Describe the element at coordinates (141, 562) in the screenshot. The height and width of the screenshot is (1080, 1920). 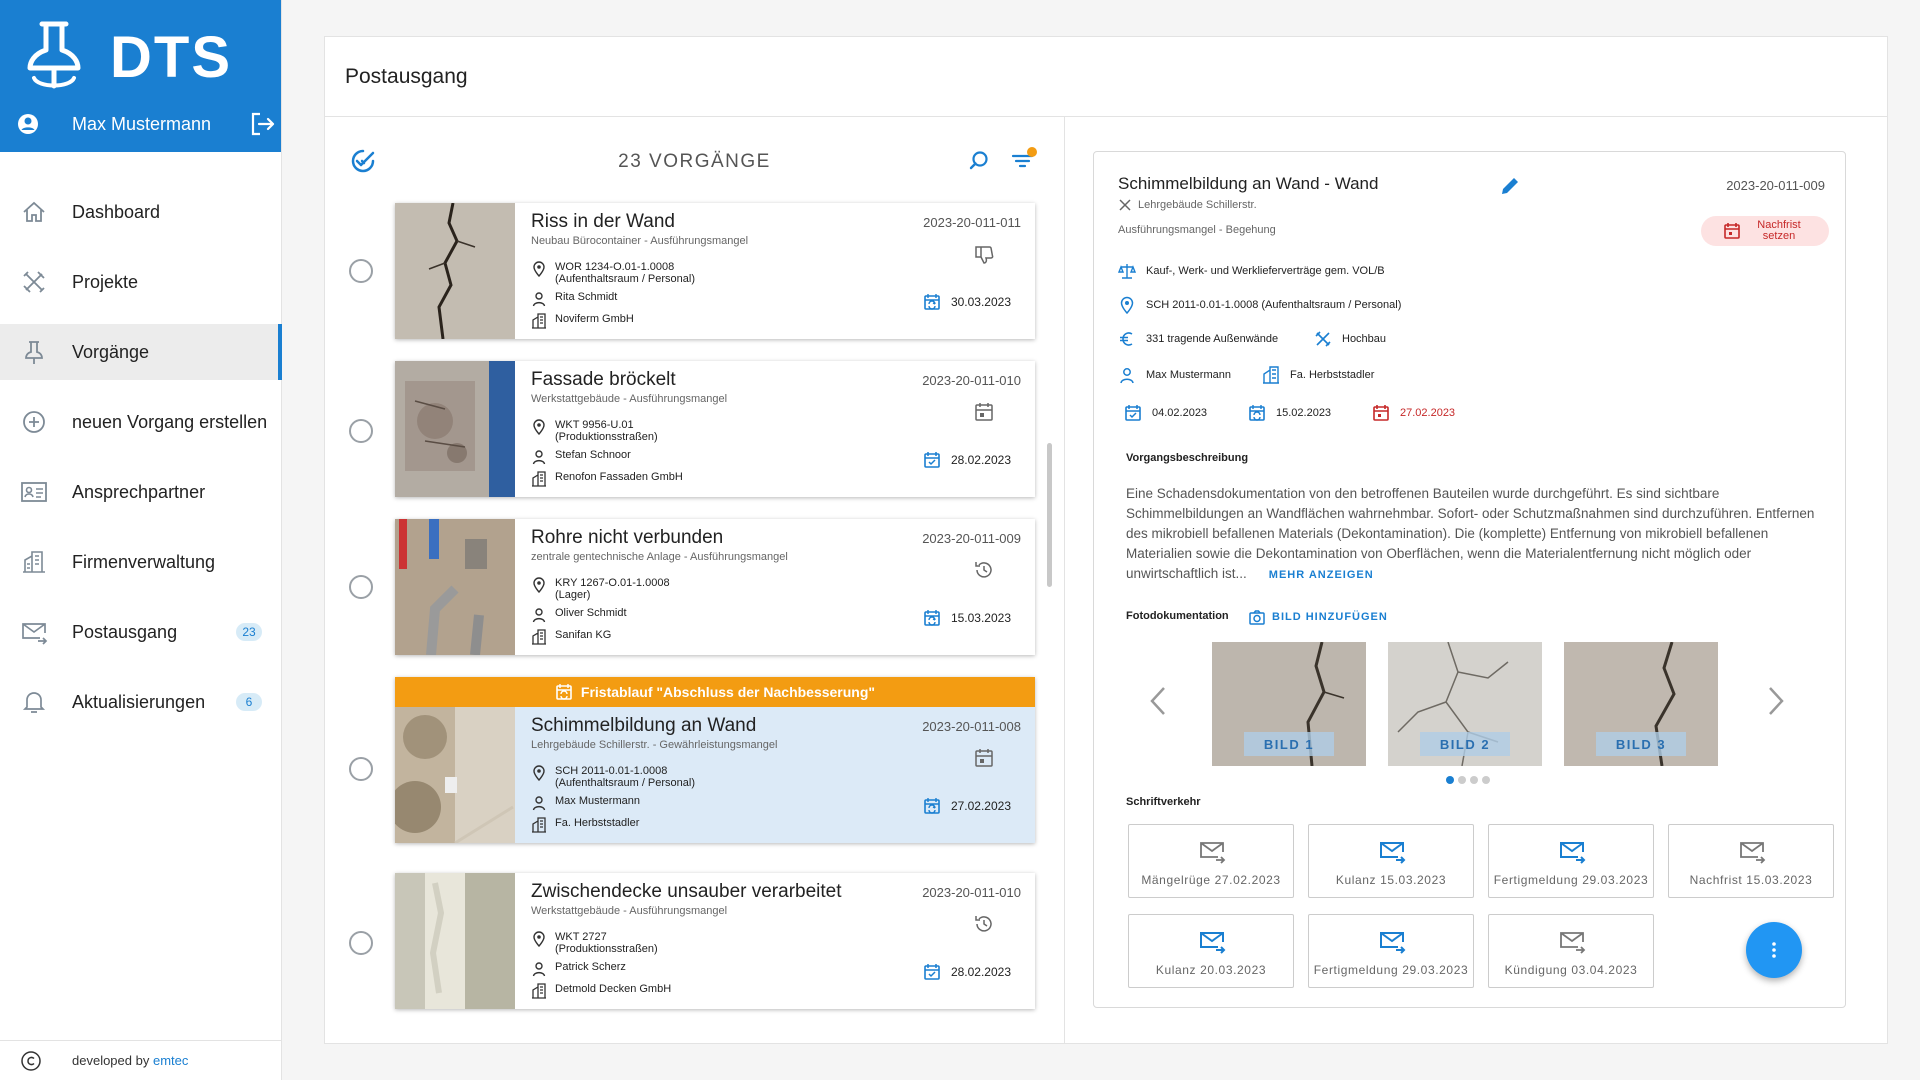
I see `nav-item-firmenverwaltung: Firmenverwaltung` at that location.